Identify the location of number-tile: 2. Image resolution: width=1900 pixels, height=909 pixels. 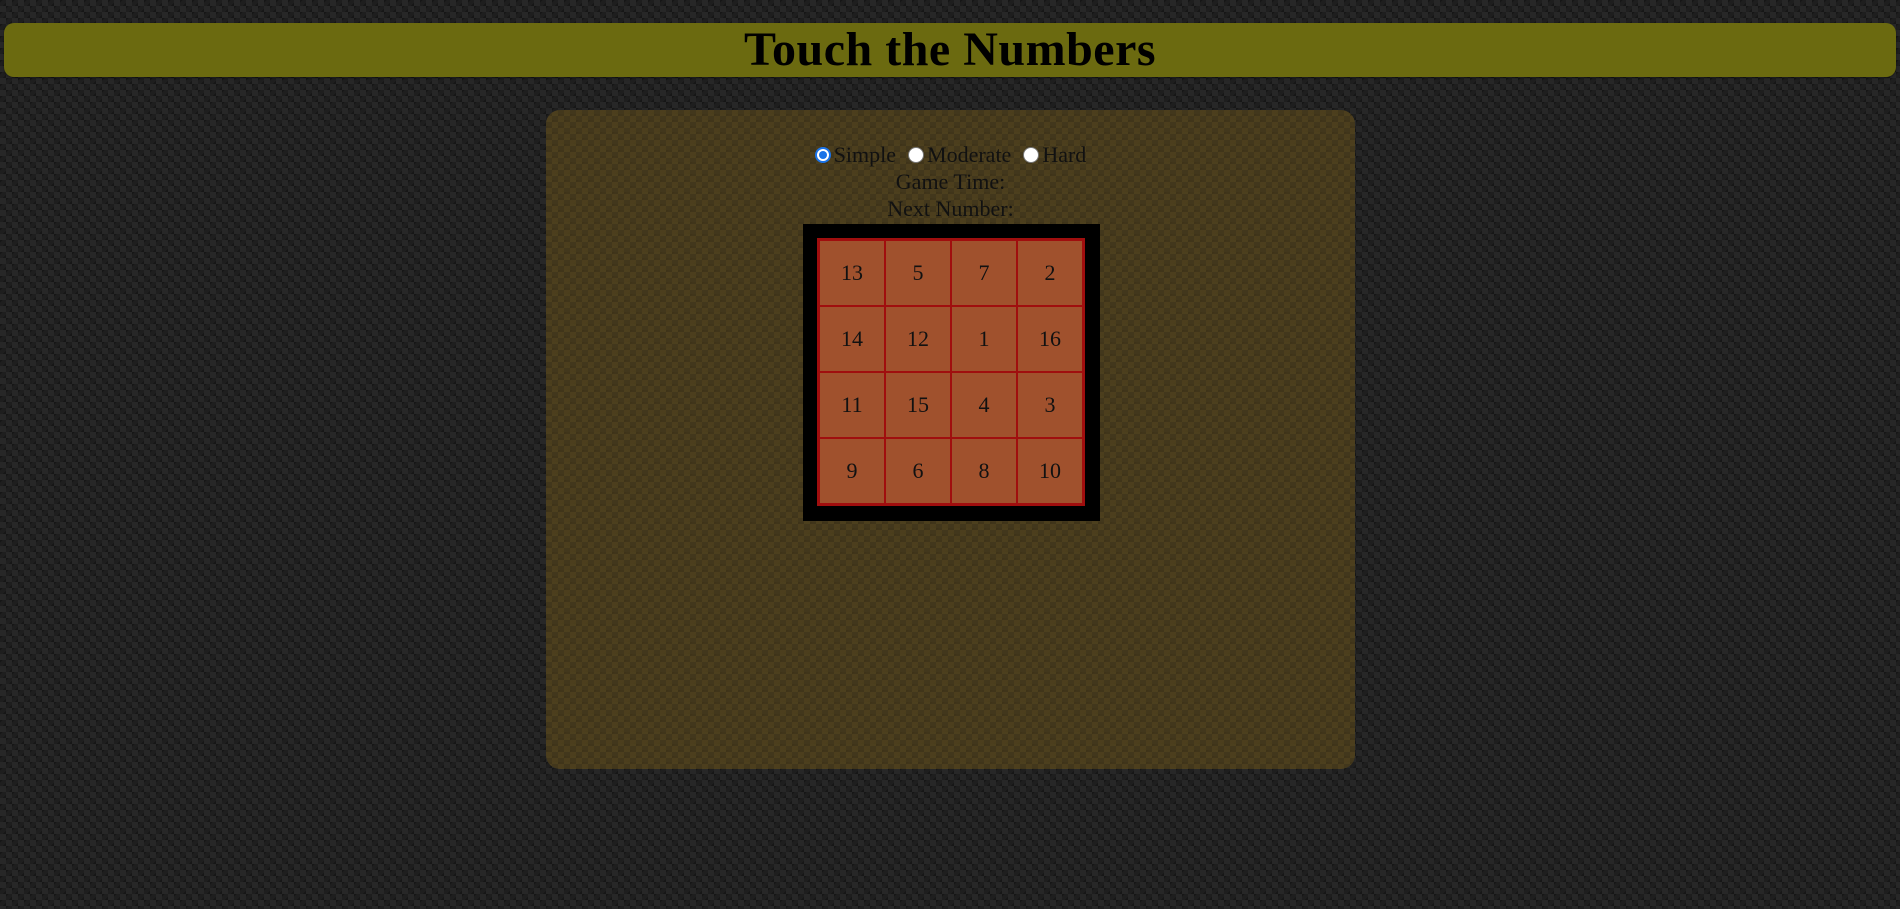
(1050, 273).